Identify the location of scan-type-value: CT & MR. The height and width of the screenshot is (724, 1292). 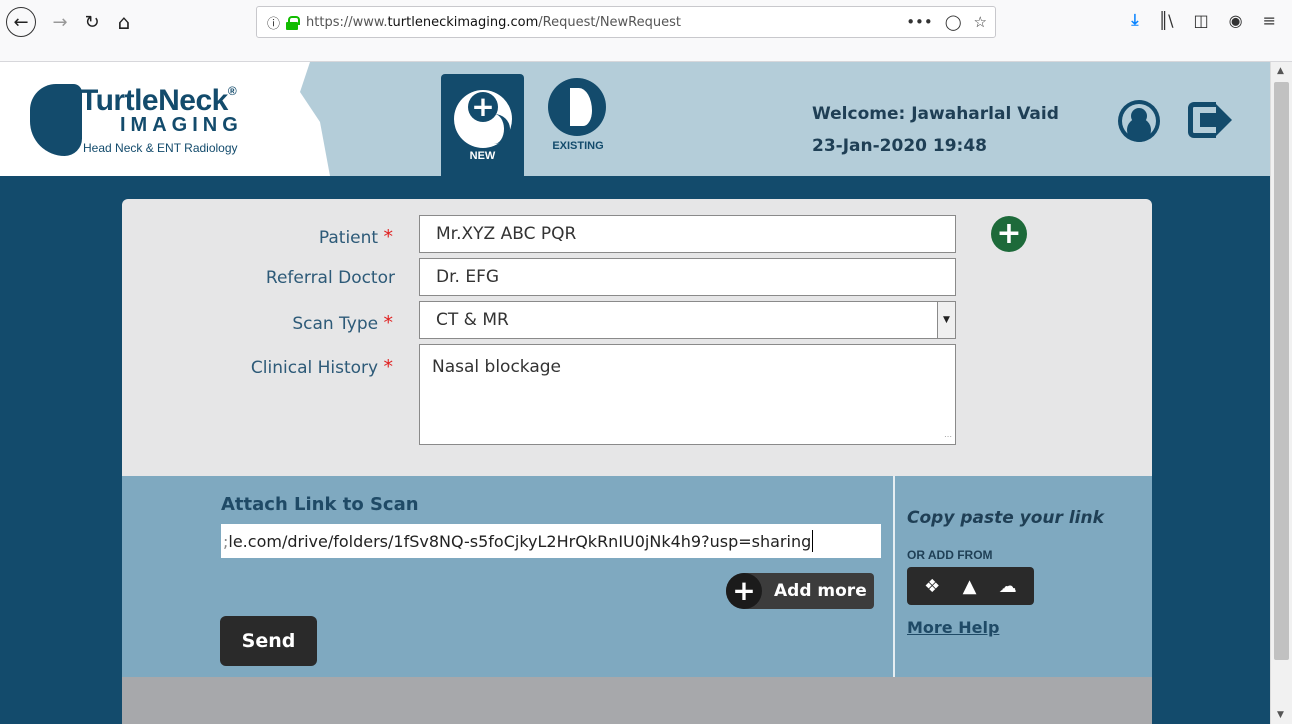
(472, 320).